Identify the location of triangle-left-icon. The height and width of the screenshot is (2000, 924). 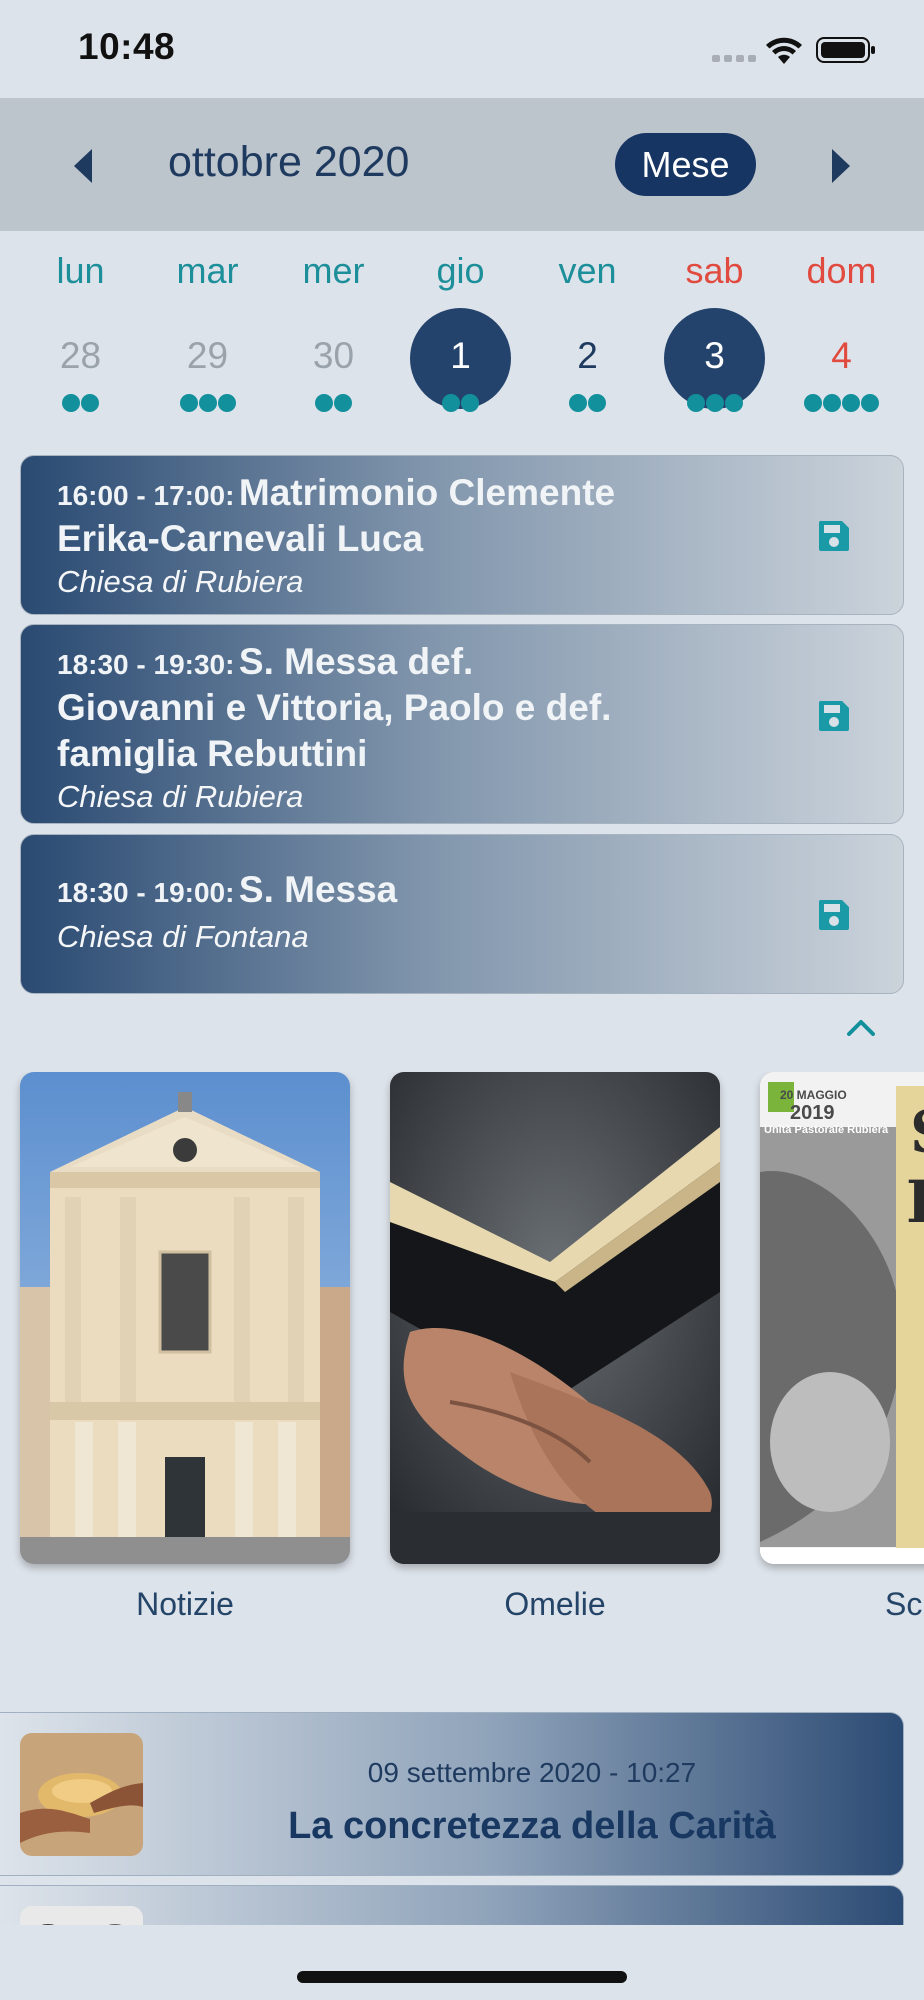
(83, 166).